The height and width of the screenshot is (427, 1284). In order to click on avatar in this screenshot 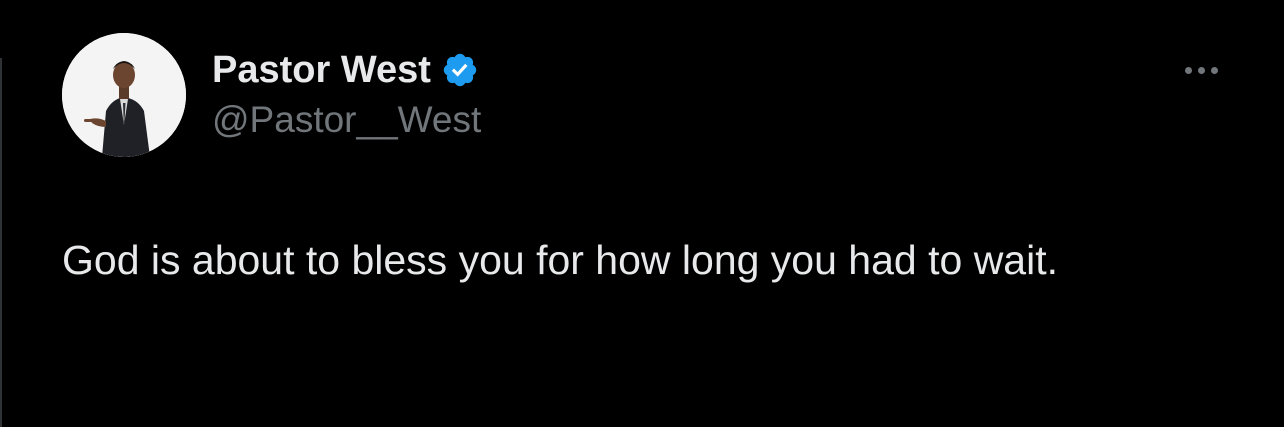, I will do `click(124, 95)`.